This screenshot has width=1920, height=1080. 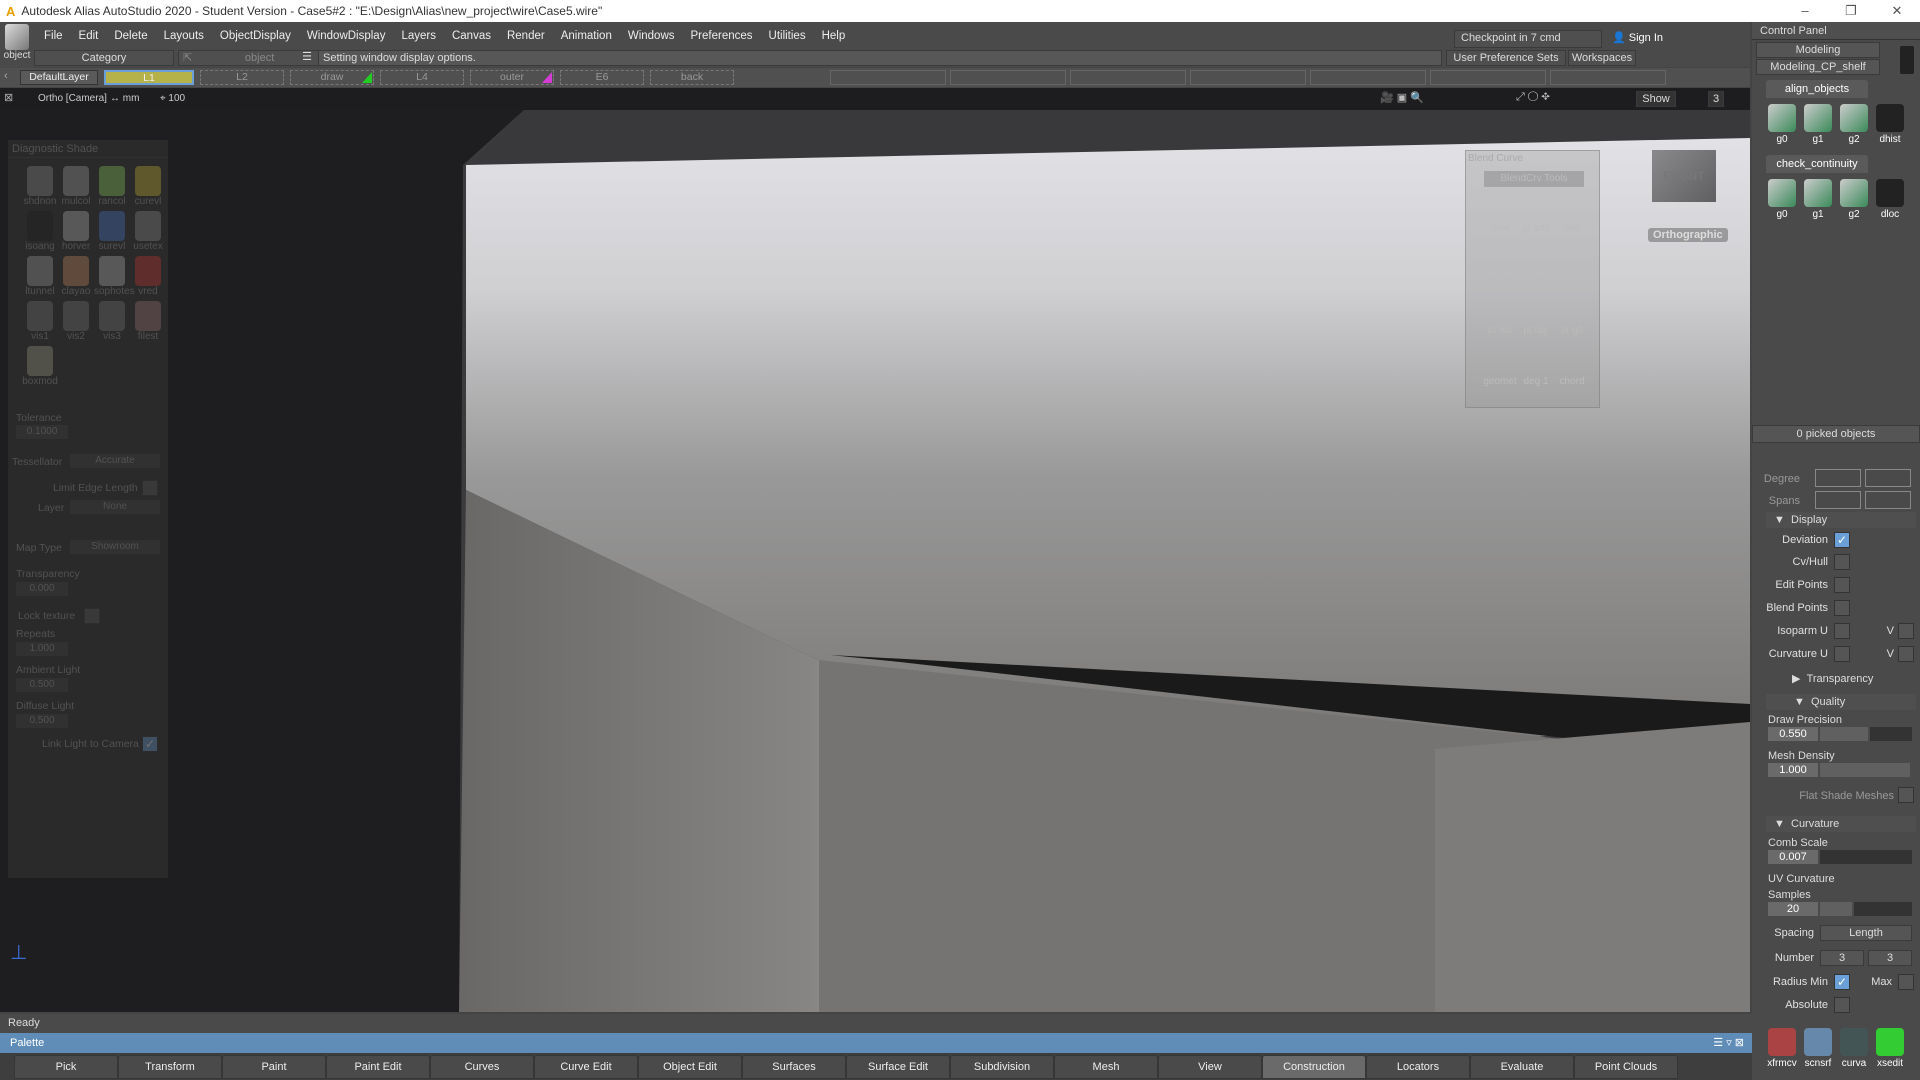 I want to click on blend-points-checkbox, so click(x=1842, y=608).